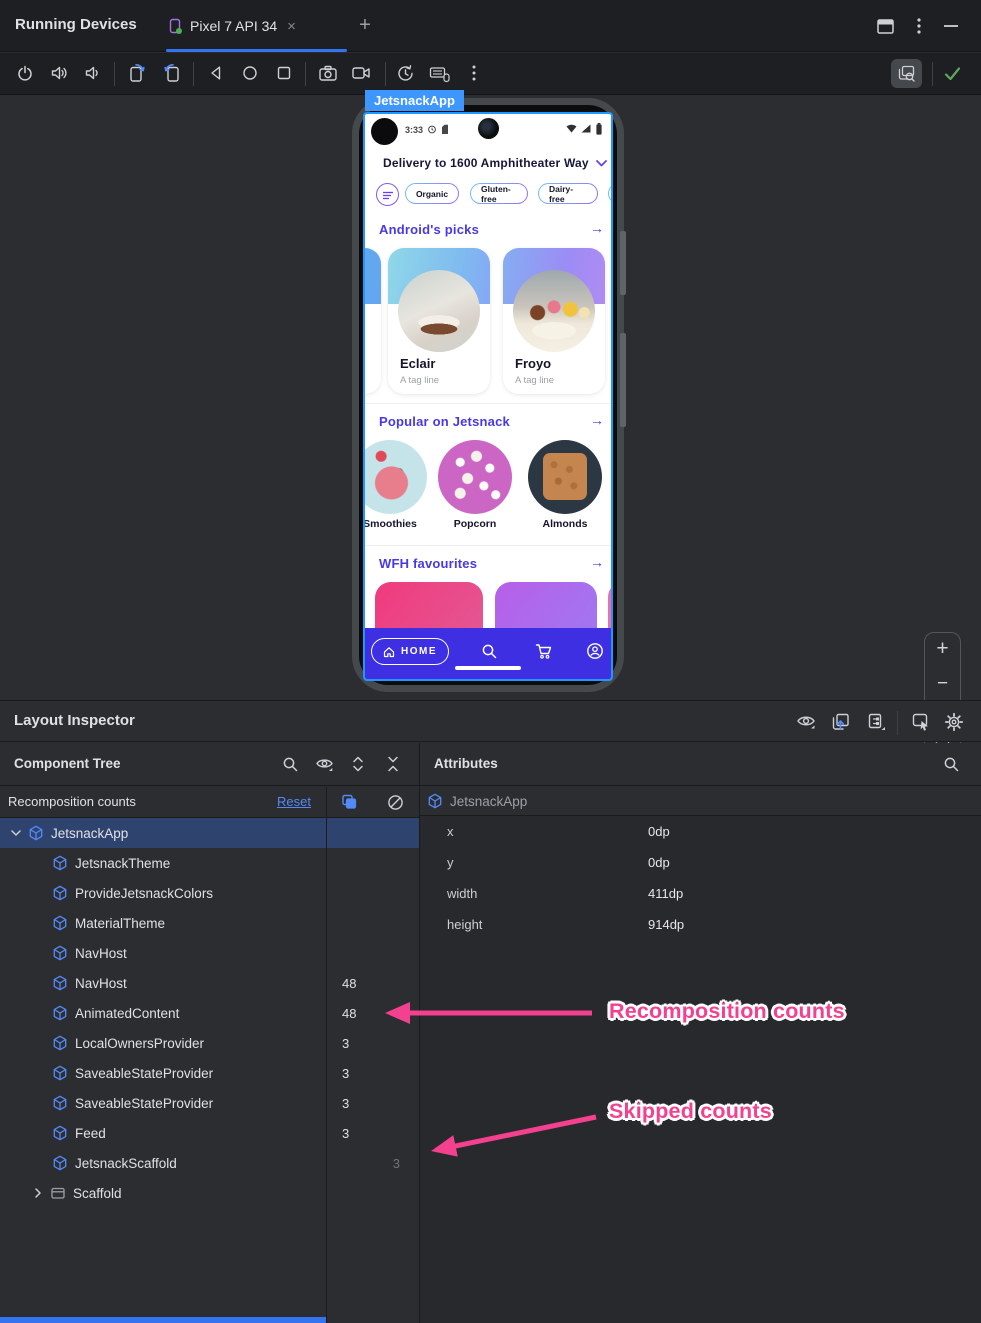  What do you see at coordinates (877, 722) in the screenshot?
I see `tree-settings-icon` at bounding box center [877, 722].